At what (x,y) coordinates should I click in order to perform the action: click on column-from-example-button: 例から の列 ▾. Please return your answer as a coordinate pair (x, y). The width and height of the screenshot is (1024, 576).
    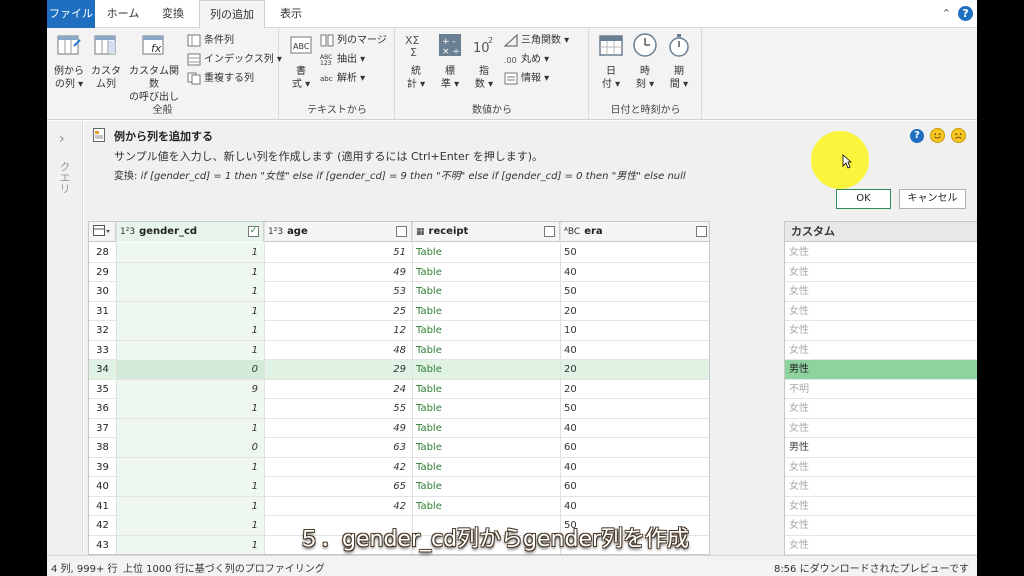
    Looking at the image, I should click on (69, 61).